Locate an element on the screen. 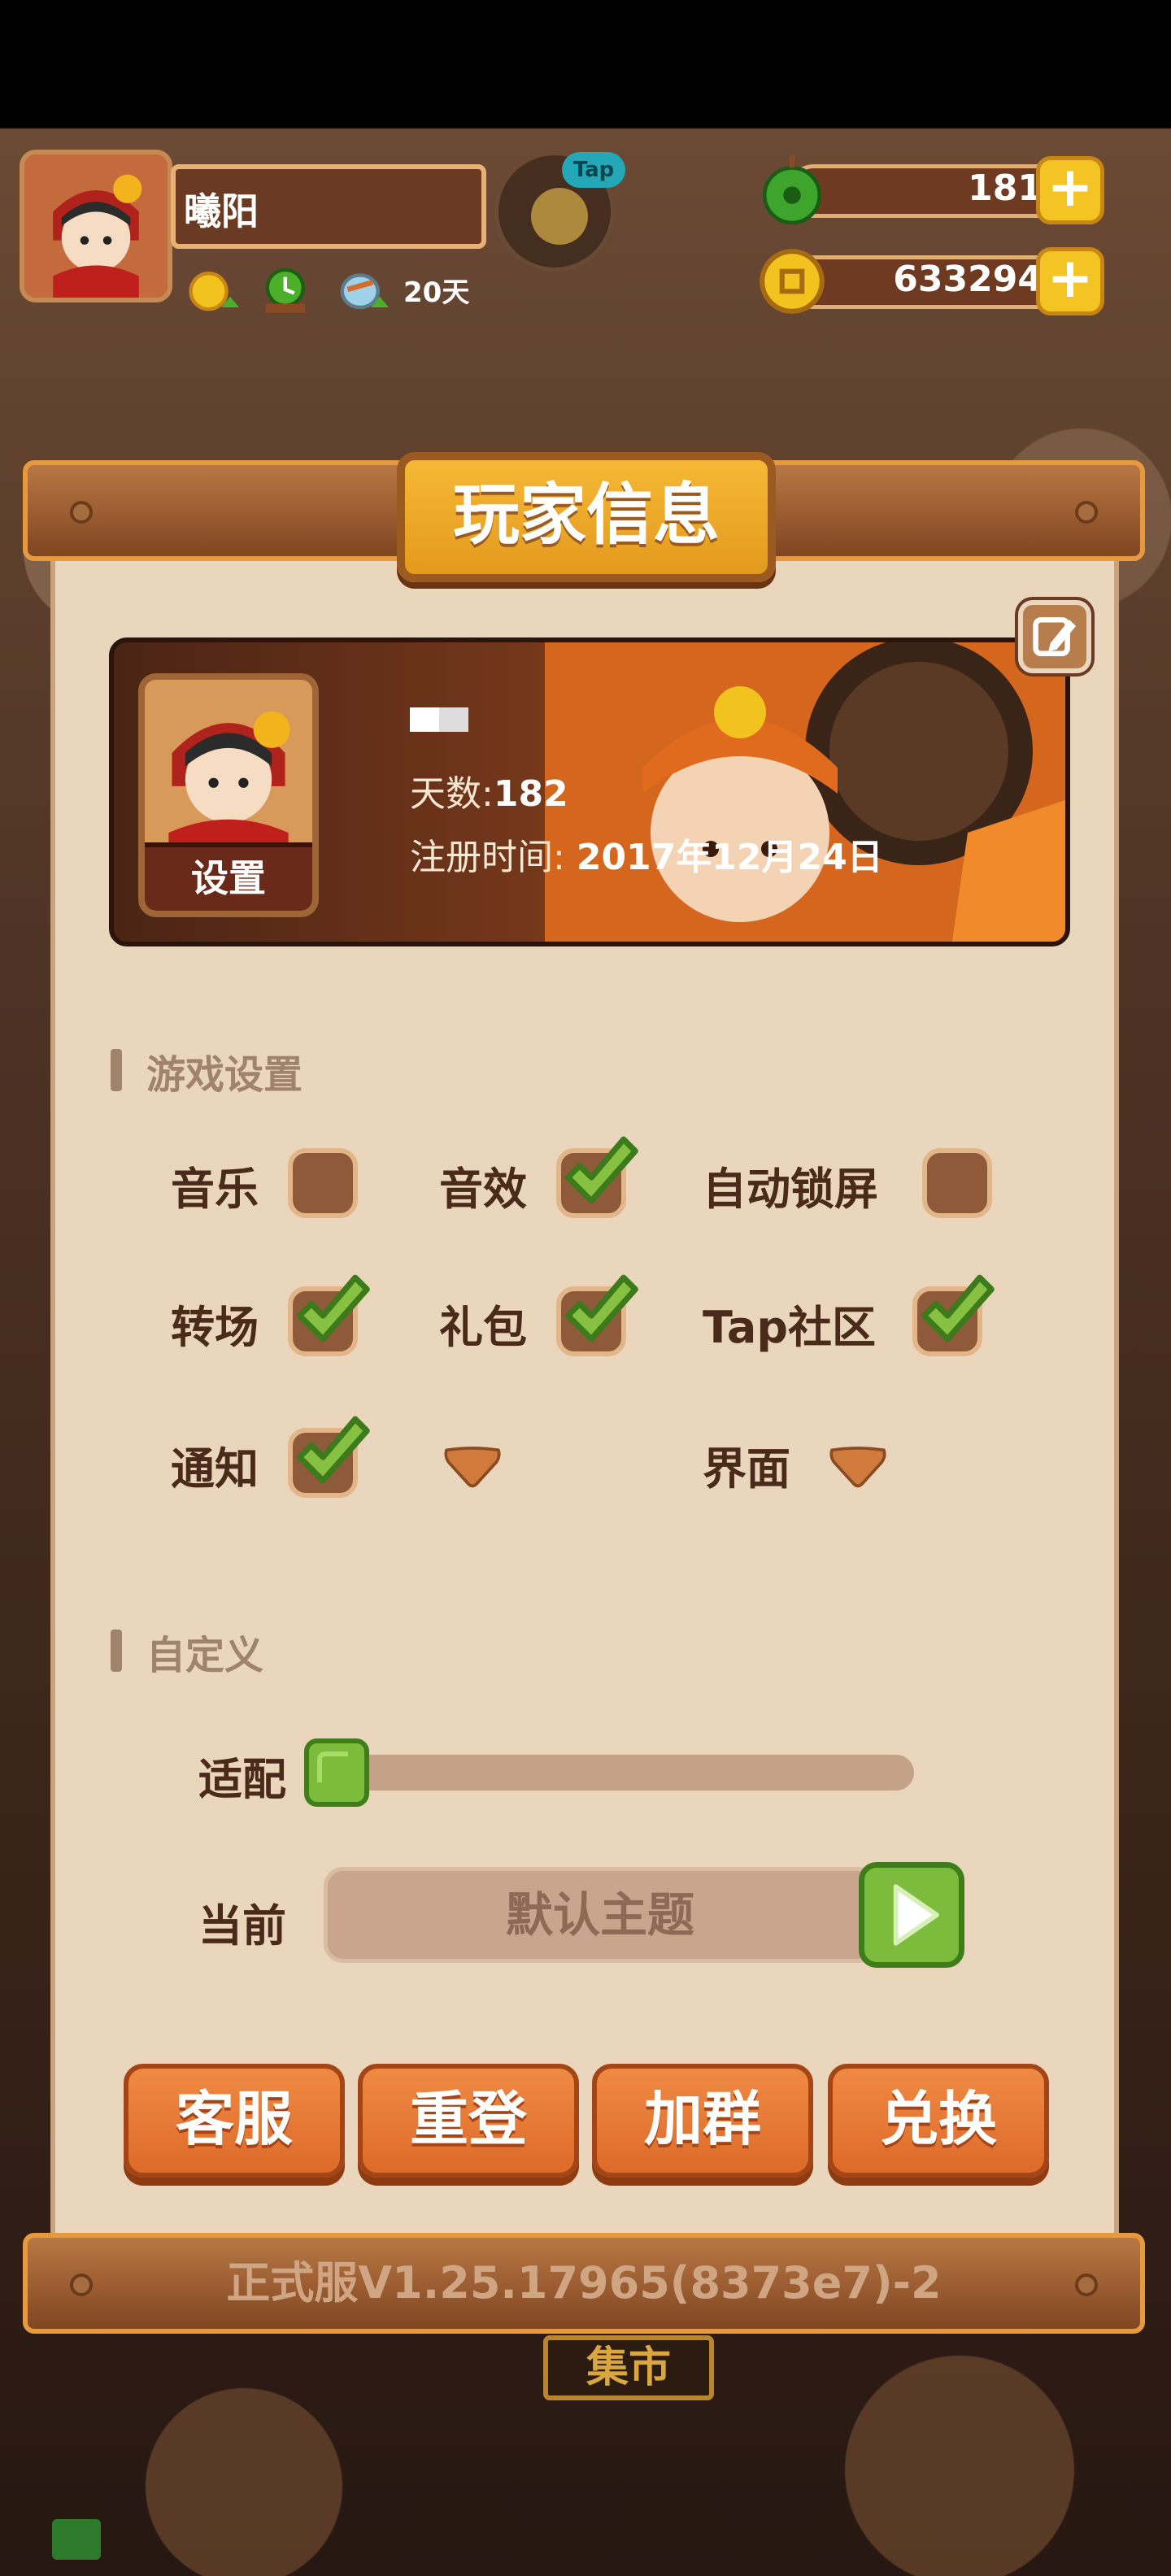 Image resolution: width=1171 pixels, height=2576 pixels. panel-title: 玩家信息 is located at coordinates (586, 515).